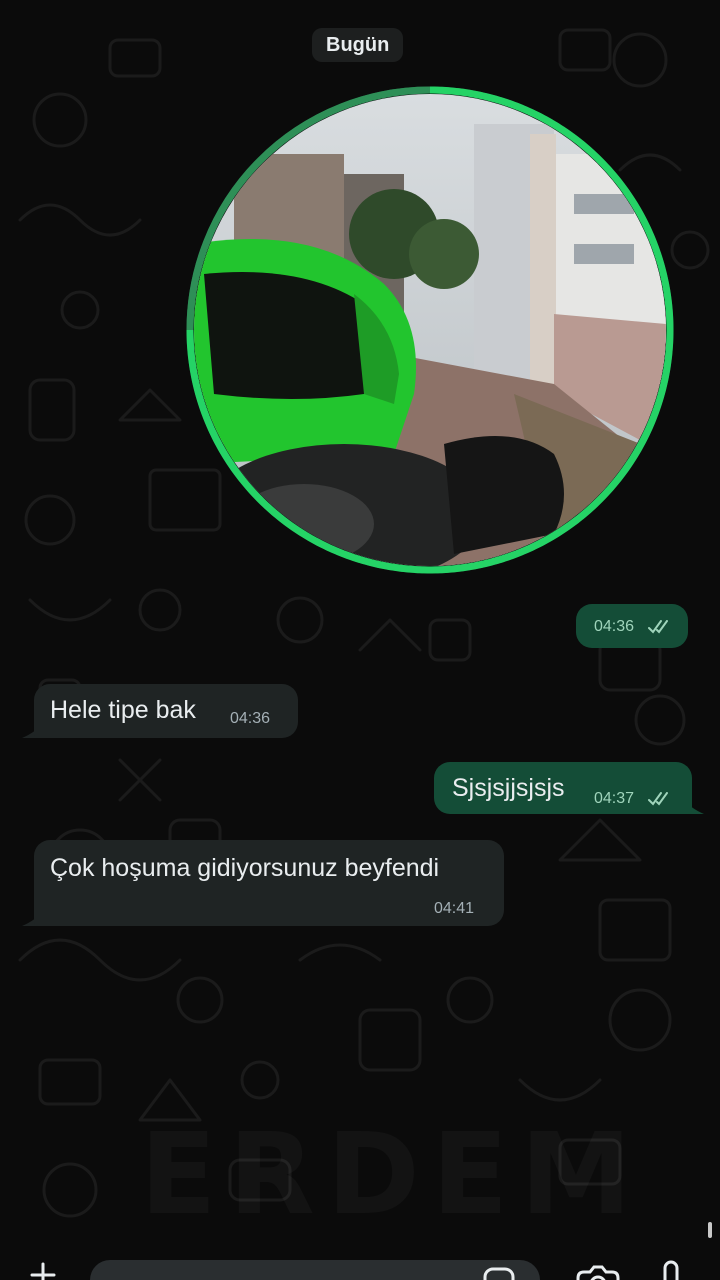  What do you see at coordinates (360, 1175) in the screenshot?
I see `watermark: ERDEM` at bounding box center [360, 1175].